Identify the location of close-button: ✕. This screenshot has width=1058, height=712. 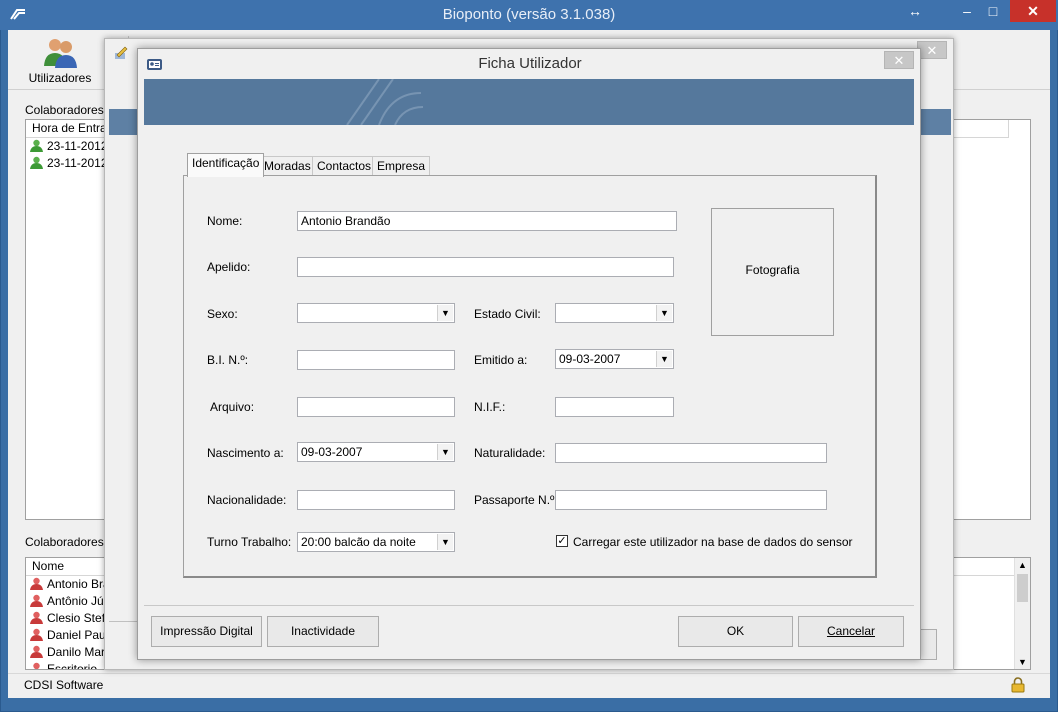
(1033, 11).